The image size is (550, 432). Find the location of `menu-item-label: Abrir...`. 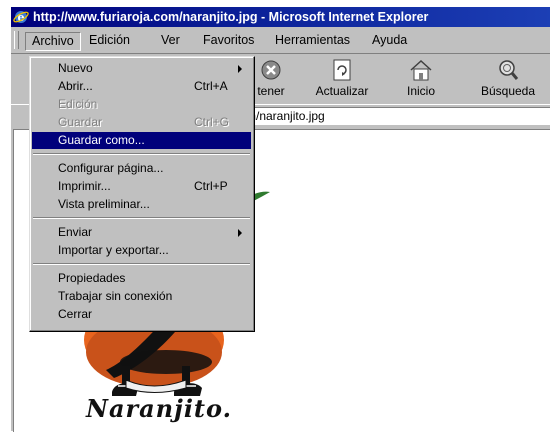

menu-item-label: Abrir... is located at coordinates (75, 86).